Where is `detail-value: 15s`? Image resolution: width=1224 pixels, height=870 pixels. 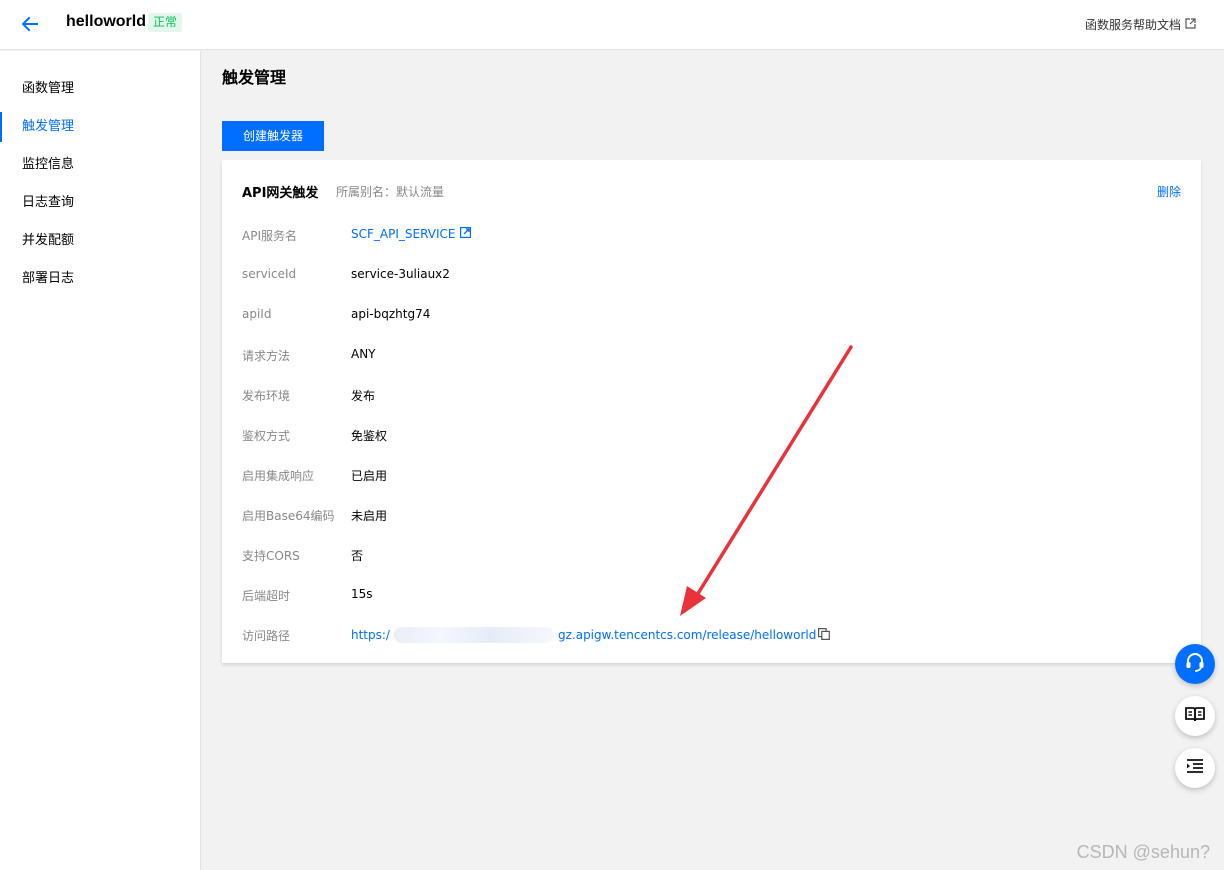
detail-value: 15s is located at coordinates (362, 594).